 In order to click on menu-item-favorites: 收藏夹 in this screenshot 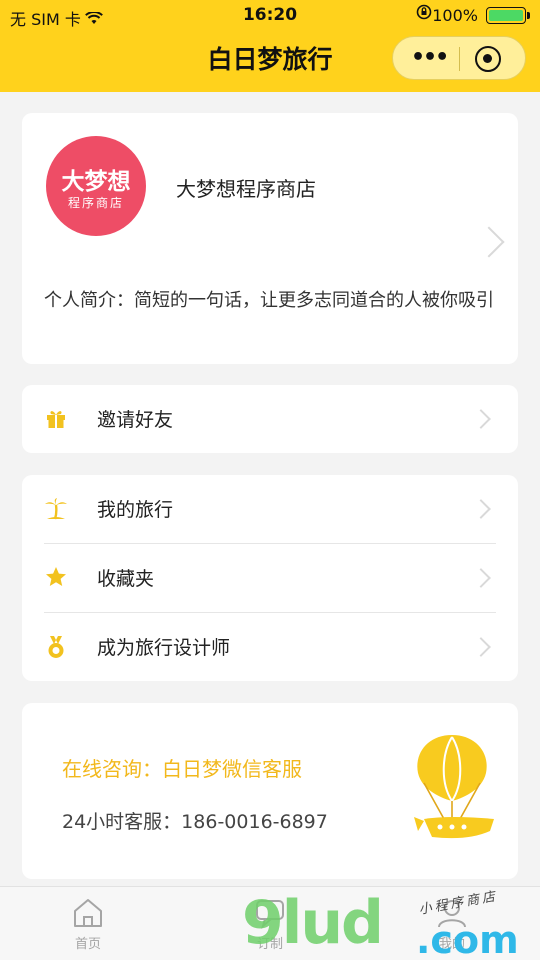, I will do `click(270, 578)`.